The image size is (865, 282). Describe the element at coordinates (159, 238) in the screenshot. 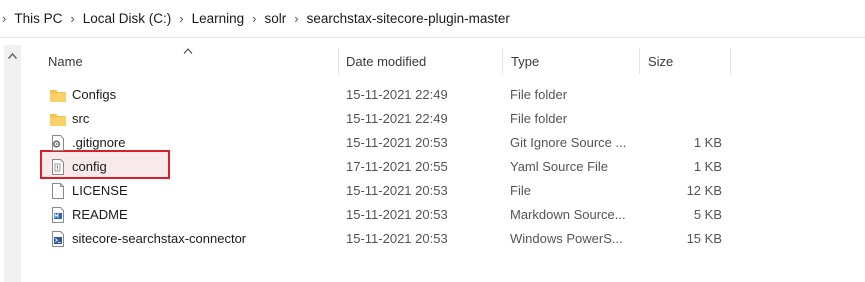

I see `file-name: sitecore-searchstax-connector` at that location.